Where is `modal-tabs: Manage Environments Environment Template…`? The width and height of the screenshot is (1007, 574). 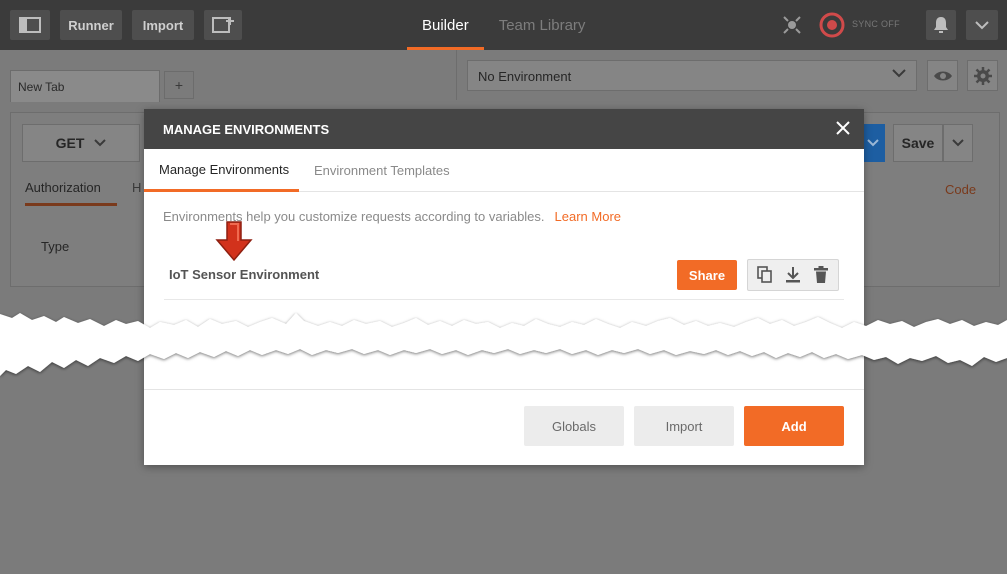 modal-tabs: Manage Environments Environment Template… is located at coordinates (504, 170).